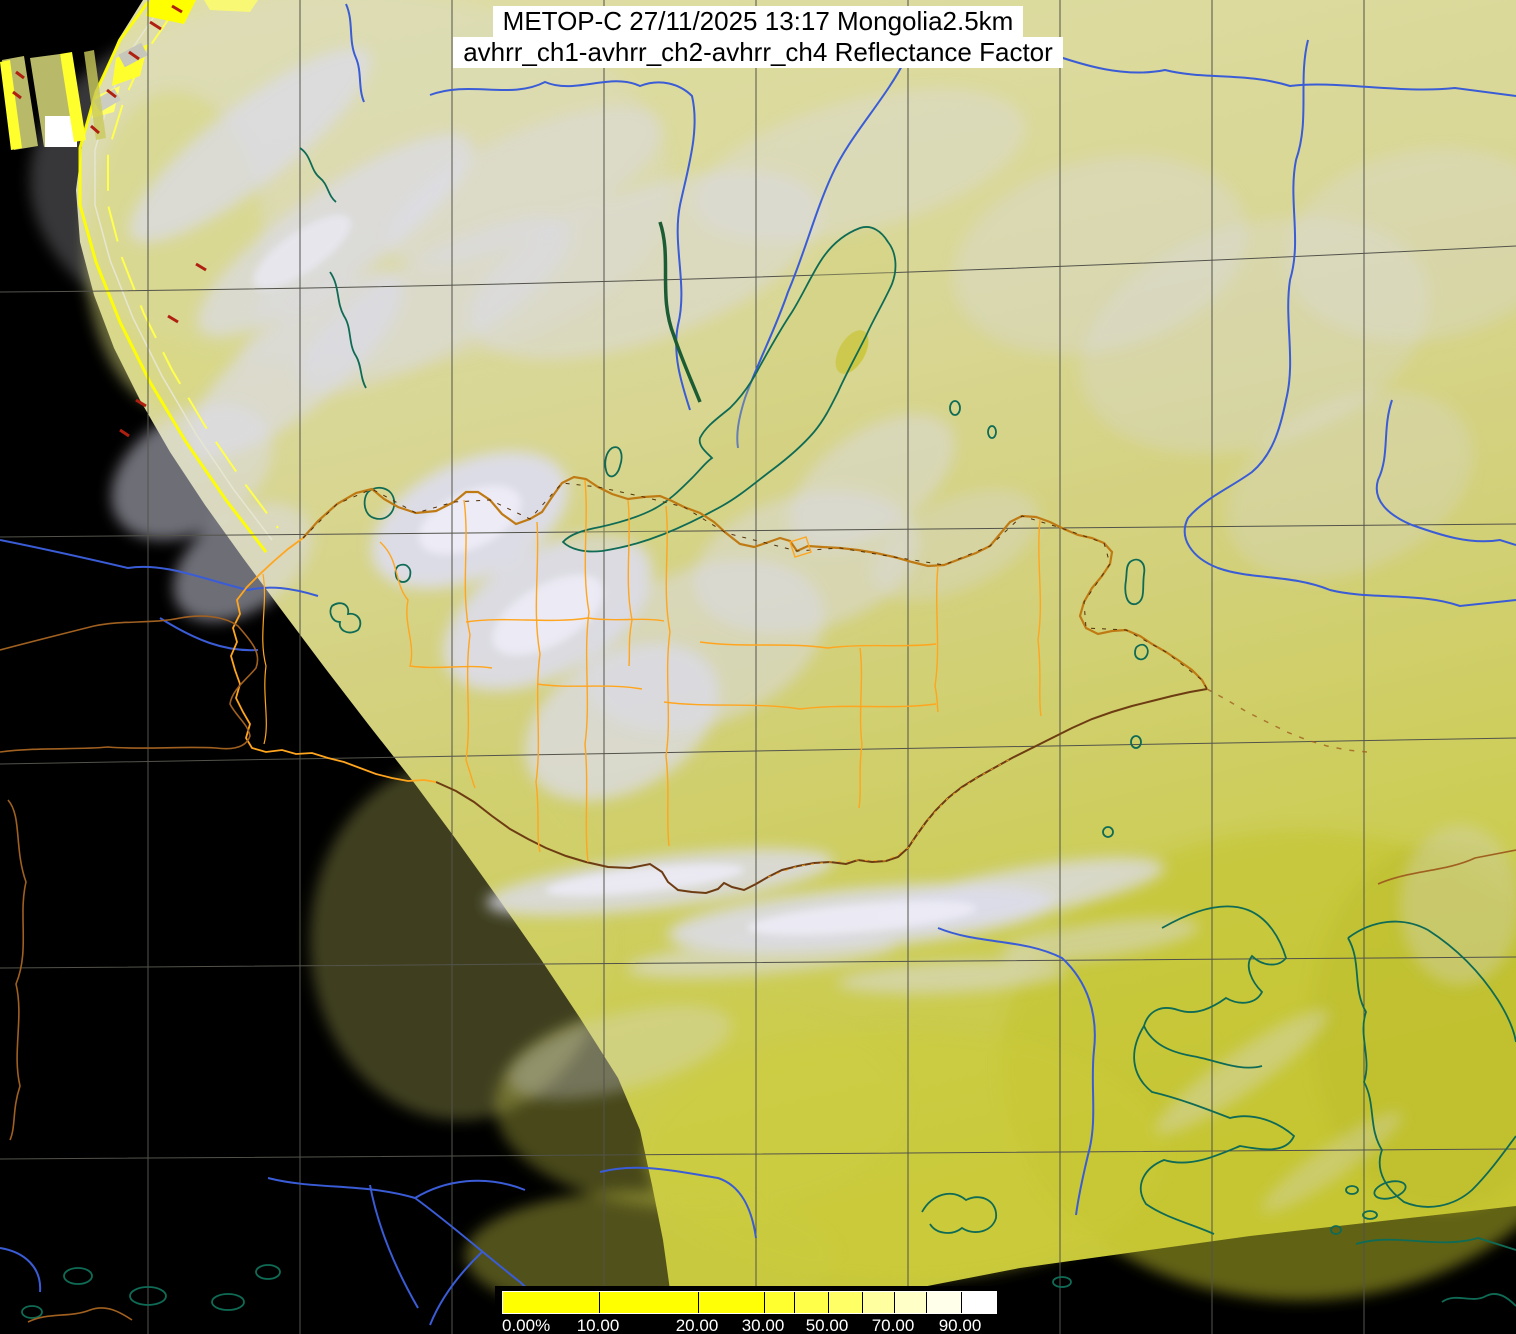 The width and height of the screenshot is (1516, 1334). I want to click on title-line-1: METOP-C 27/11/2025 13:17 Mongolia2.5km, so click(758, 21).